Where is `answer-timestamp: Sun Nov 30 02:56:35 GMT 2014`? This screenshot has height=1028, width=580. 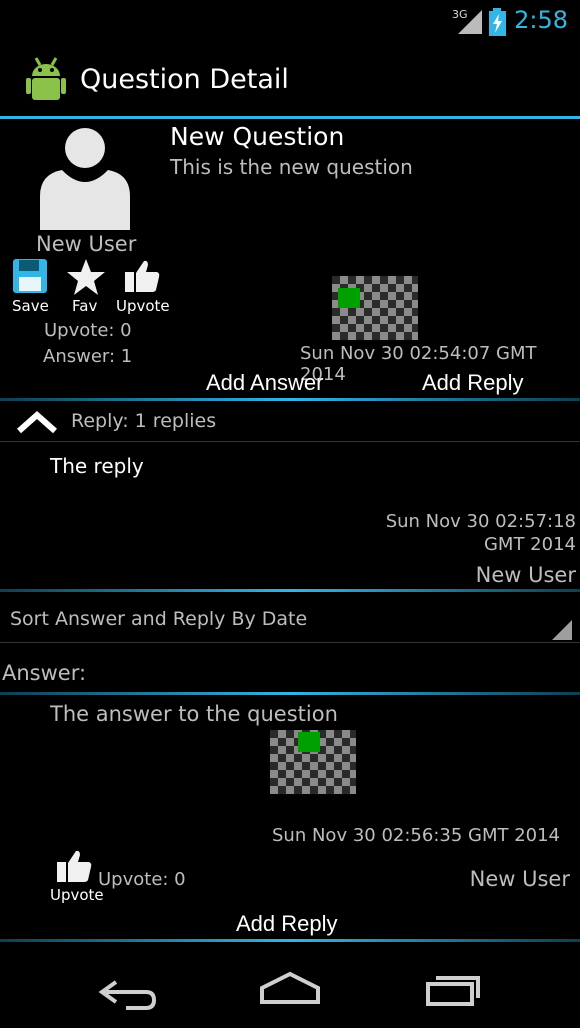
answer-timestamp: Sun Nov 30 02:56:35 GMT 2014 is located at coordinates (416, 835).